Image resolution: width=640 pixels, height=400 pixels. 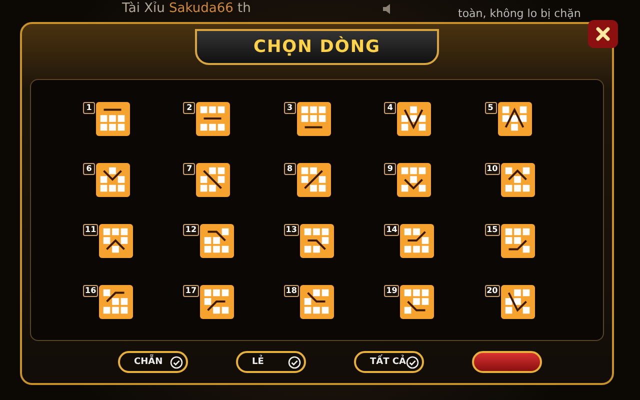 I want to click on line-number: 5, so click(x=490, y=108).